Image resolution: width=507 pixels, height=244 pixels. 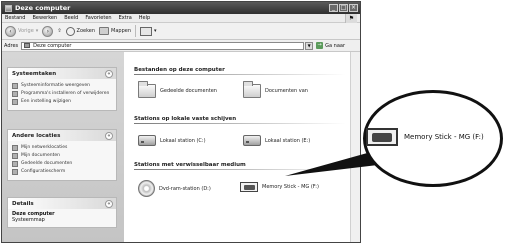 I want to click on zoomed-memory-stick-item: Memory Stick - MG (F:), so click(x=425, y=137).